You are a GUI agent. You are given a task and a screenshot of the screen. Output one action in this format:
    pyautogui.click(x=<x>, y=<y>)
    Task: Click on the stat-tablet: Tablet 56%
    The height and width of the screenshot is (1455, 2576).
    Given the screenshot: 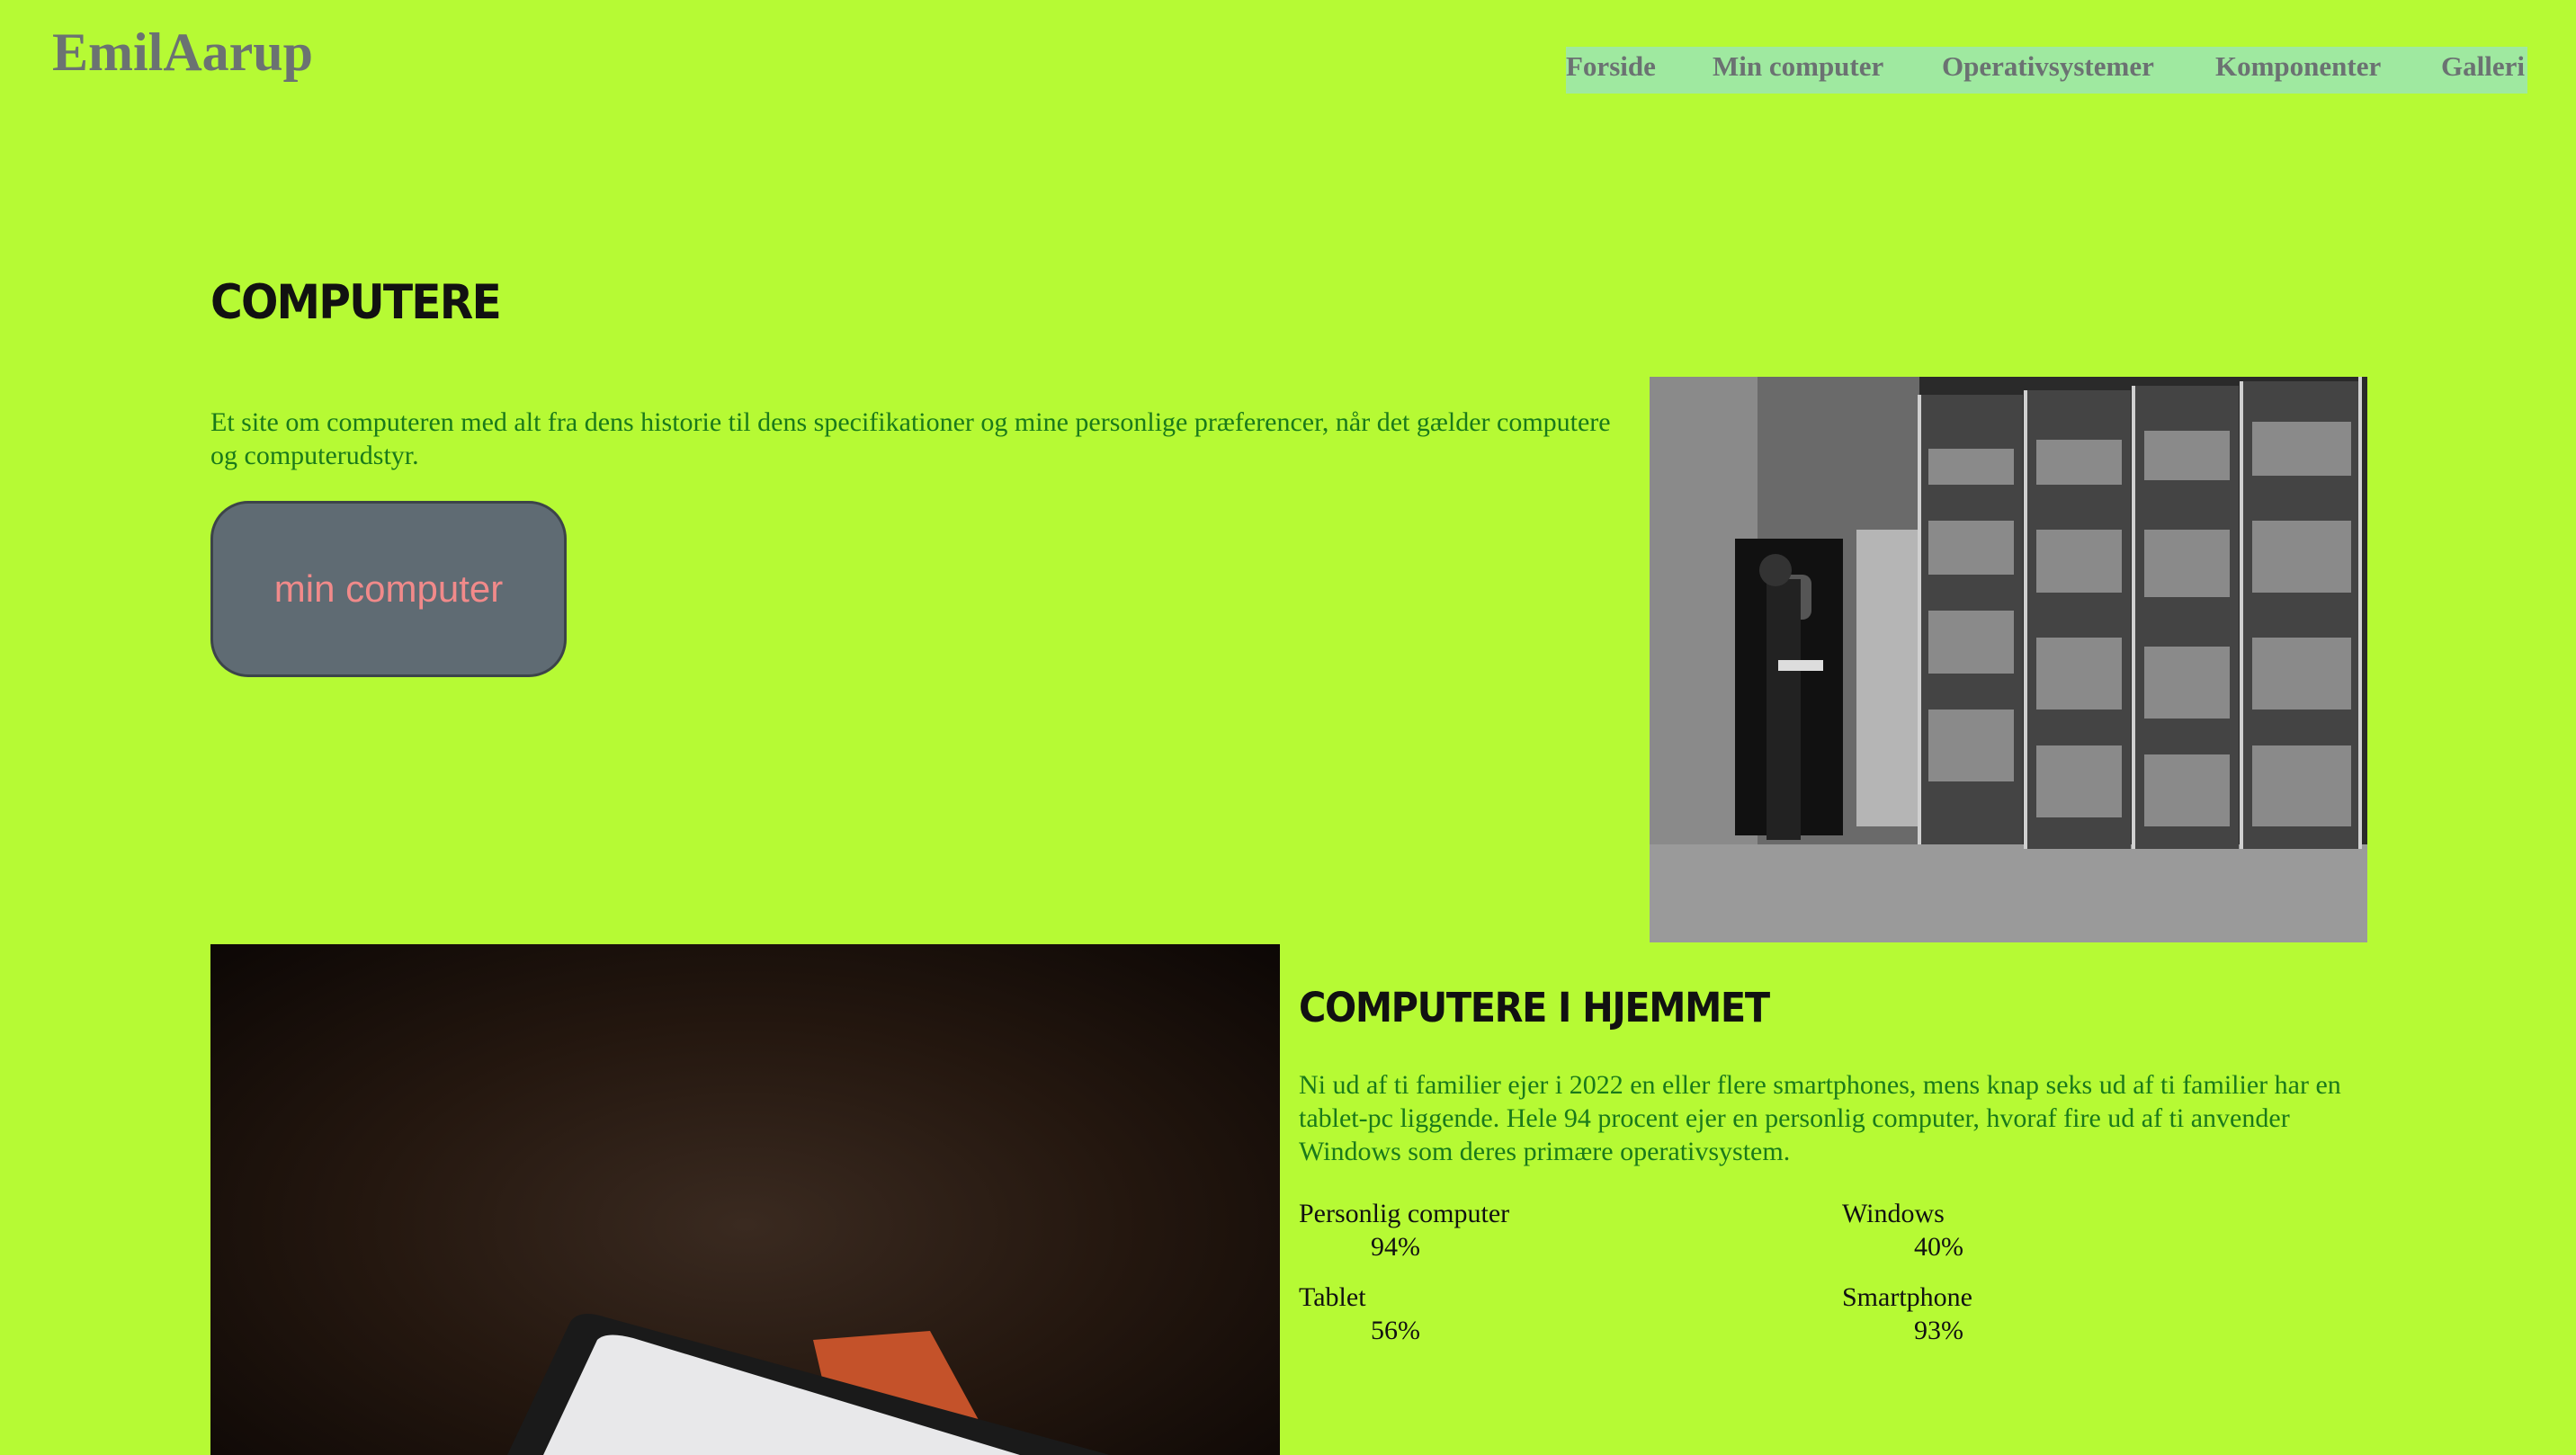 What is the action you would take?
    pyautogui.click(x=1359, y=1314)
    